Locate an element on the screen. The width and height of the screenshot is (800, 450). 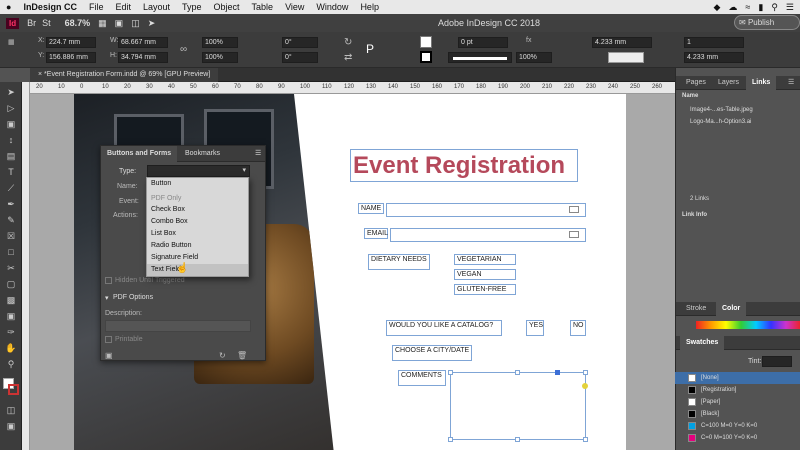
swatch-row: [Paper] is located at coordinates (737, 402).